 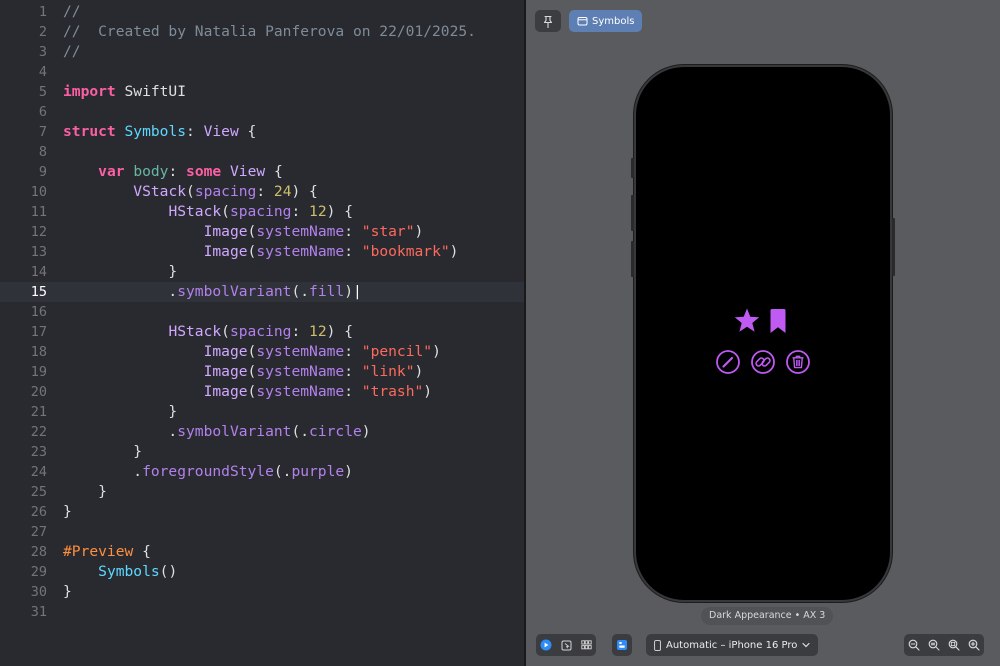 I want to click on code-token: (, so click(x=252, y=391).